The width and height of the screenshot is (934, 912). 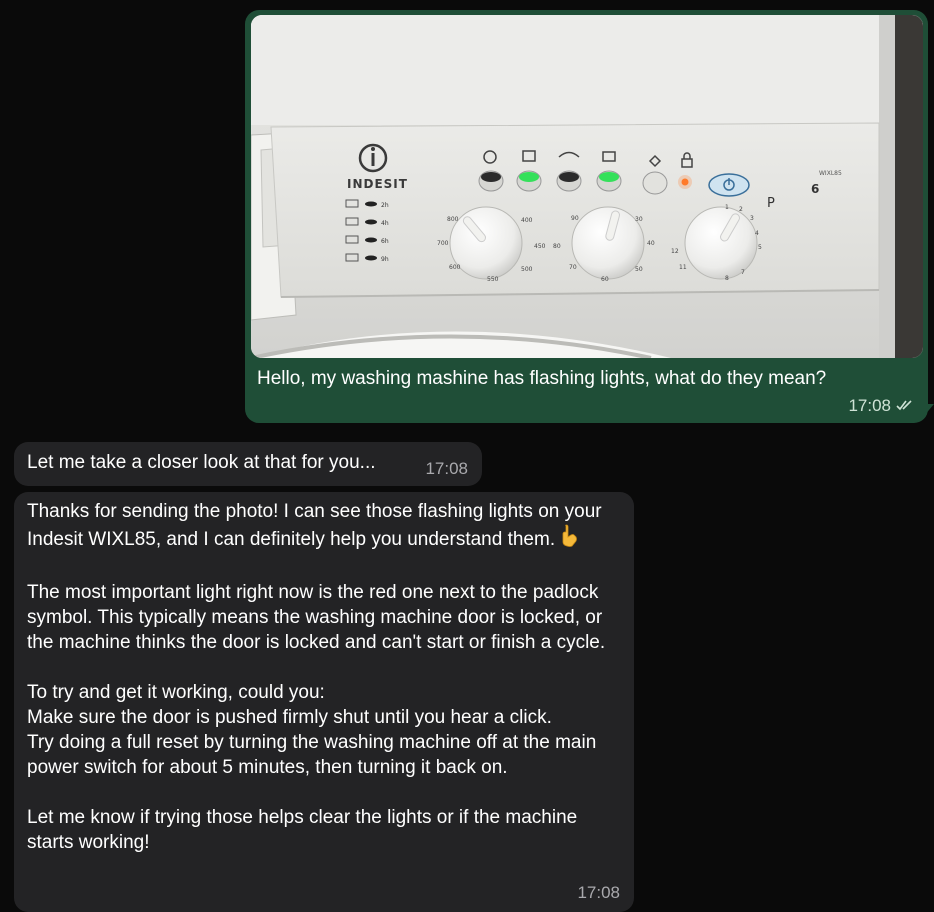 I want to click on svg-text: WIXL85, so click(x=830, y=173).